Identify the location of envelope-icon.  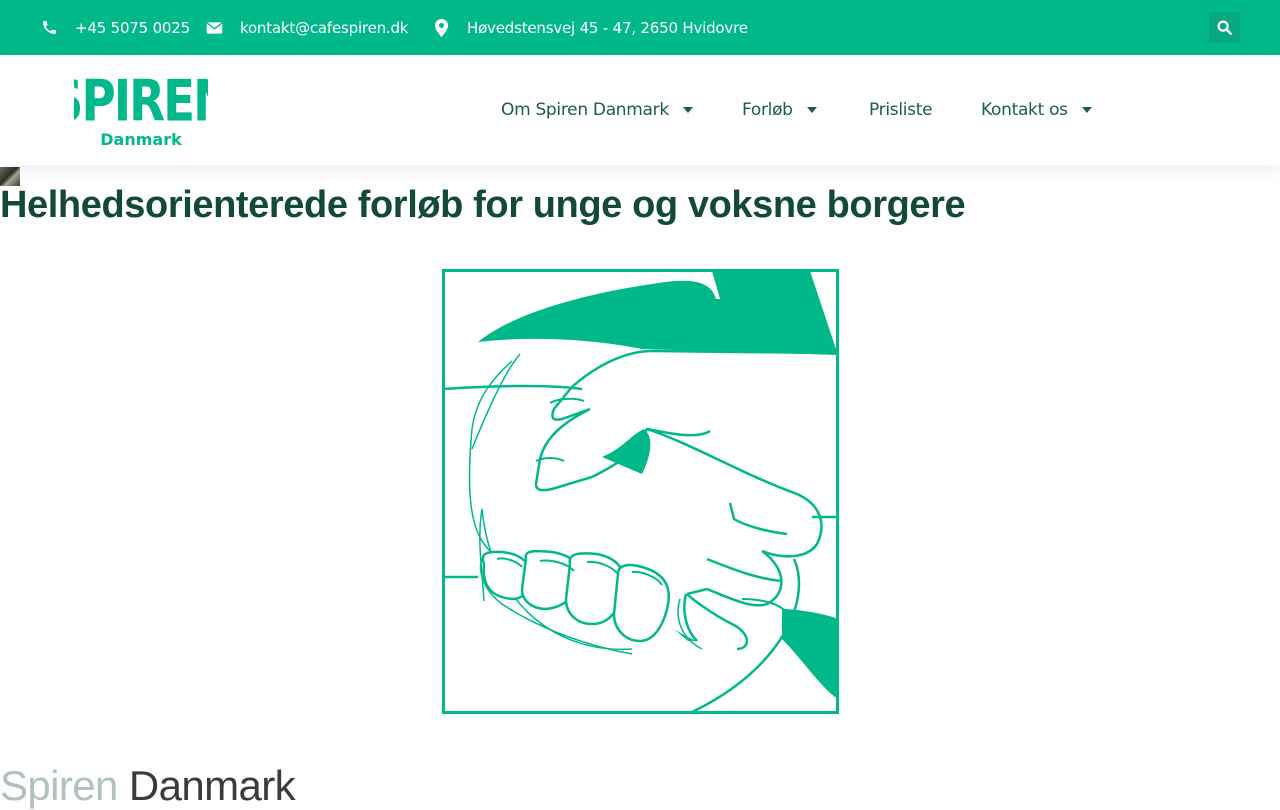
(214, 28).